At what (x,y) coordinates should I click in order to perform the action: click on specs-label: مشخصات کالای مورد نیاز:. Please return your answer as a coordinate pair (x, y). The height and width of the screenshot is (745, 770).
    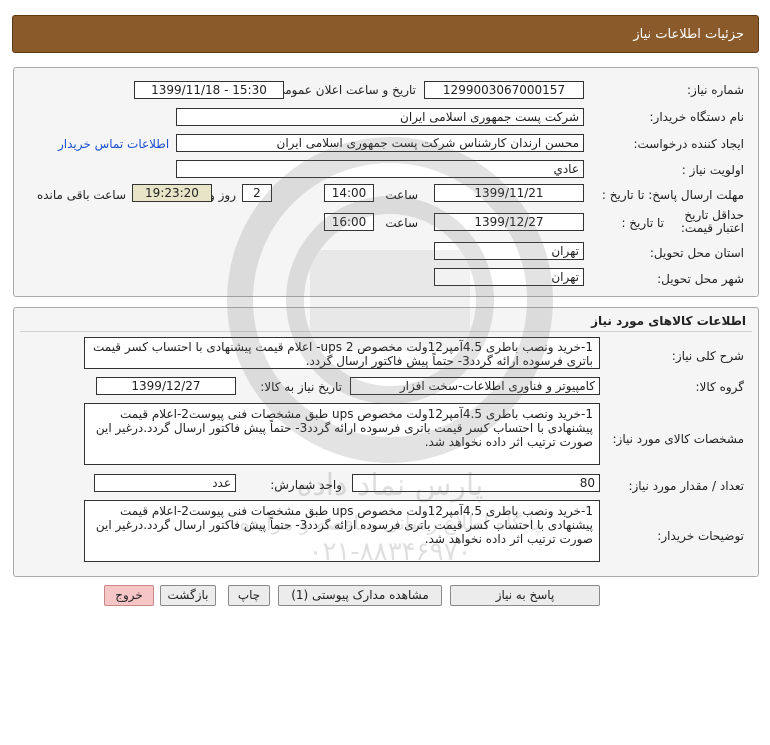
    Looking at the image, I should click on (678, 439).